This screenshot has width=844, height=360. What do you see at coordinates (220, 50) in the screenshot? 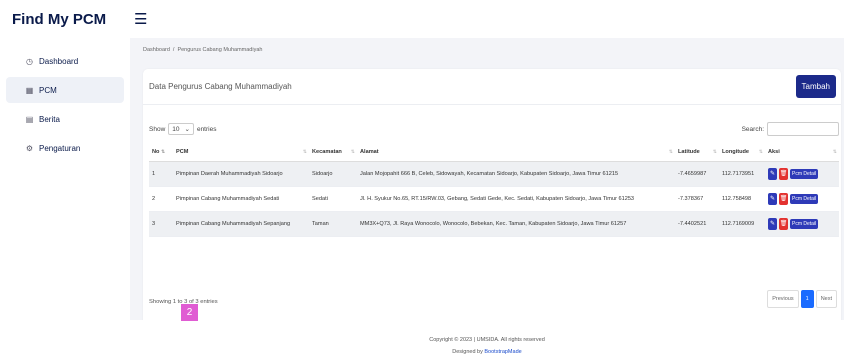
I see `breadcrumb-current: Pengurus Cabang Muhammadiyah` at bounding box center [220, 50].